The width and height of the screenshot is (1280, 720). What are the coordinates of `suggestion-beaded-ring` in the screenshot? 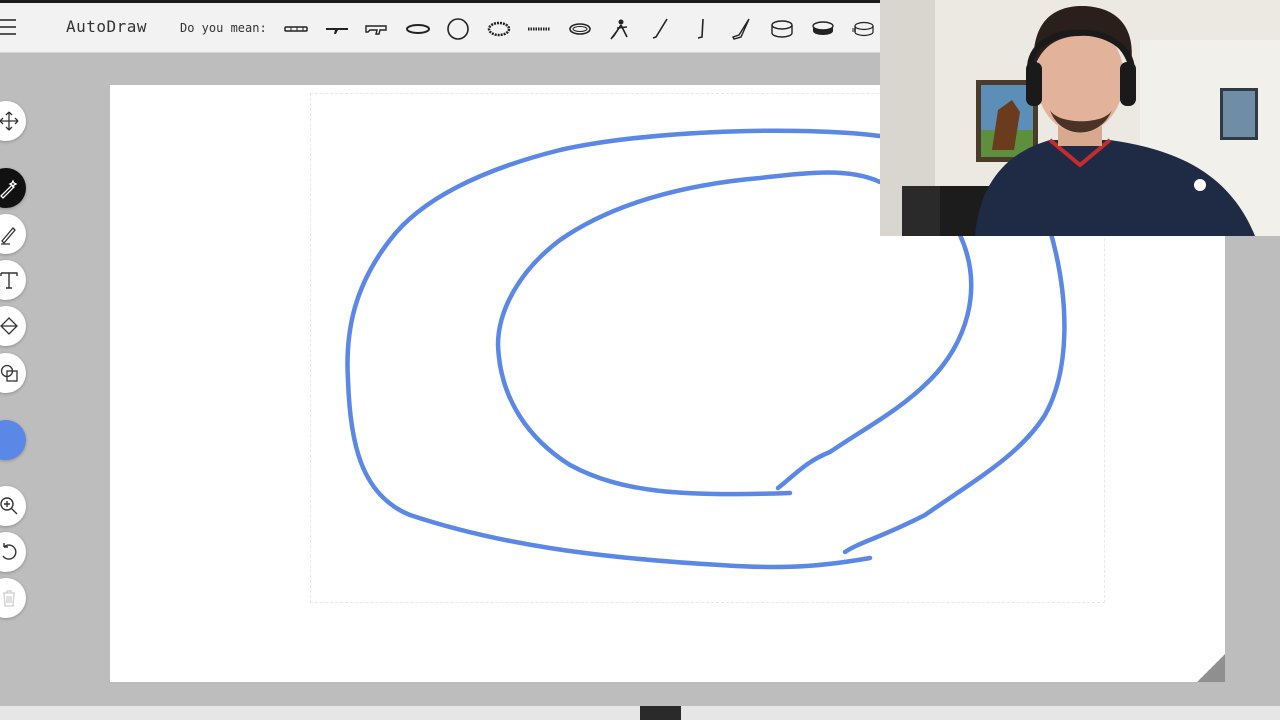 It's located at (499, 29).